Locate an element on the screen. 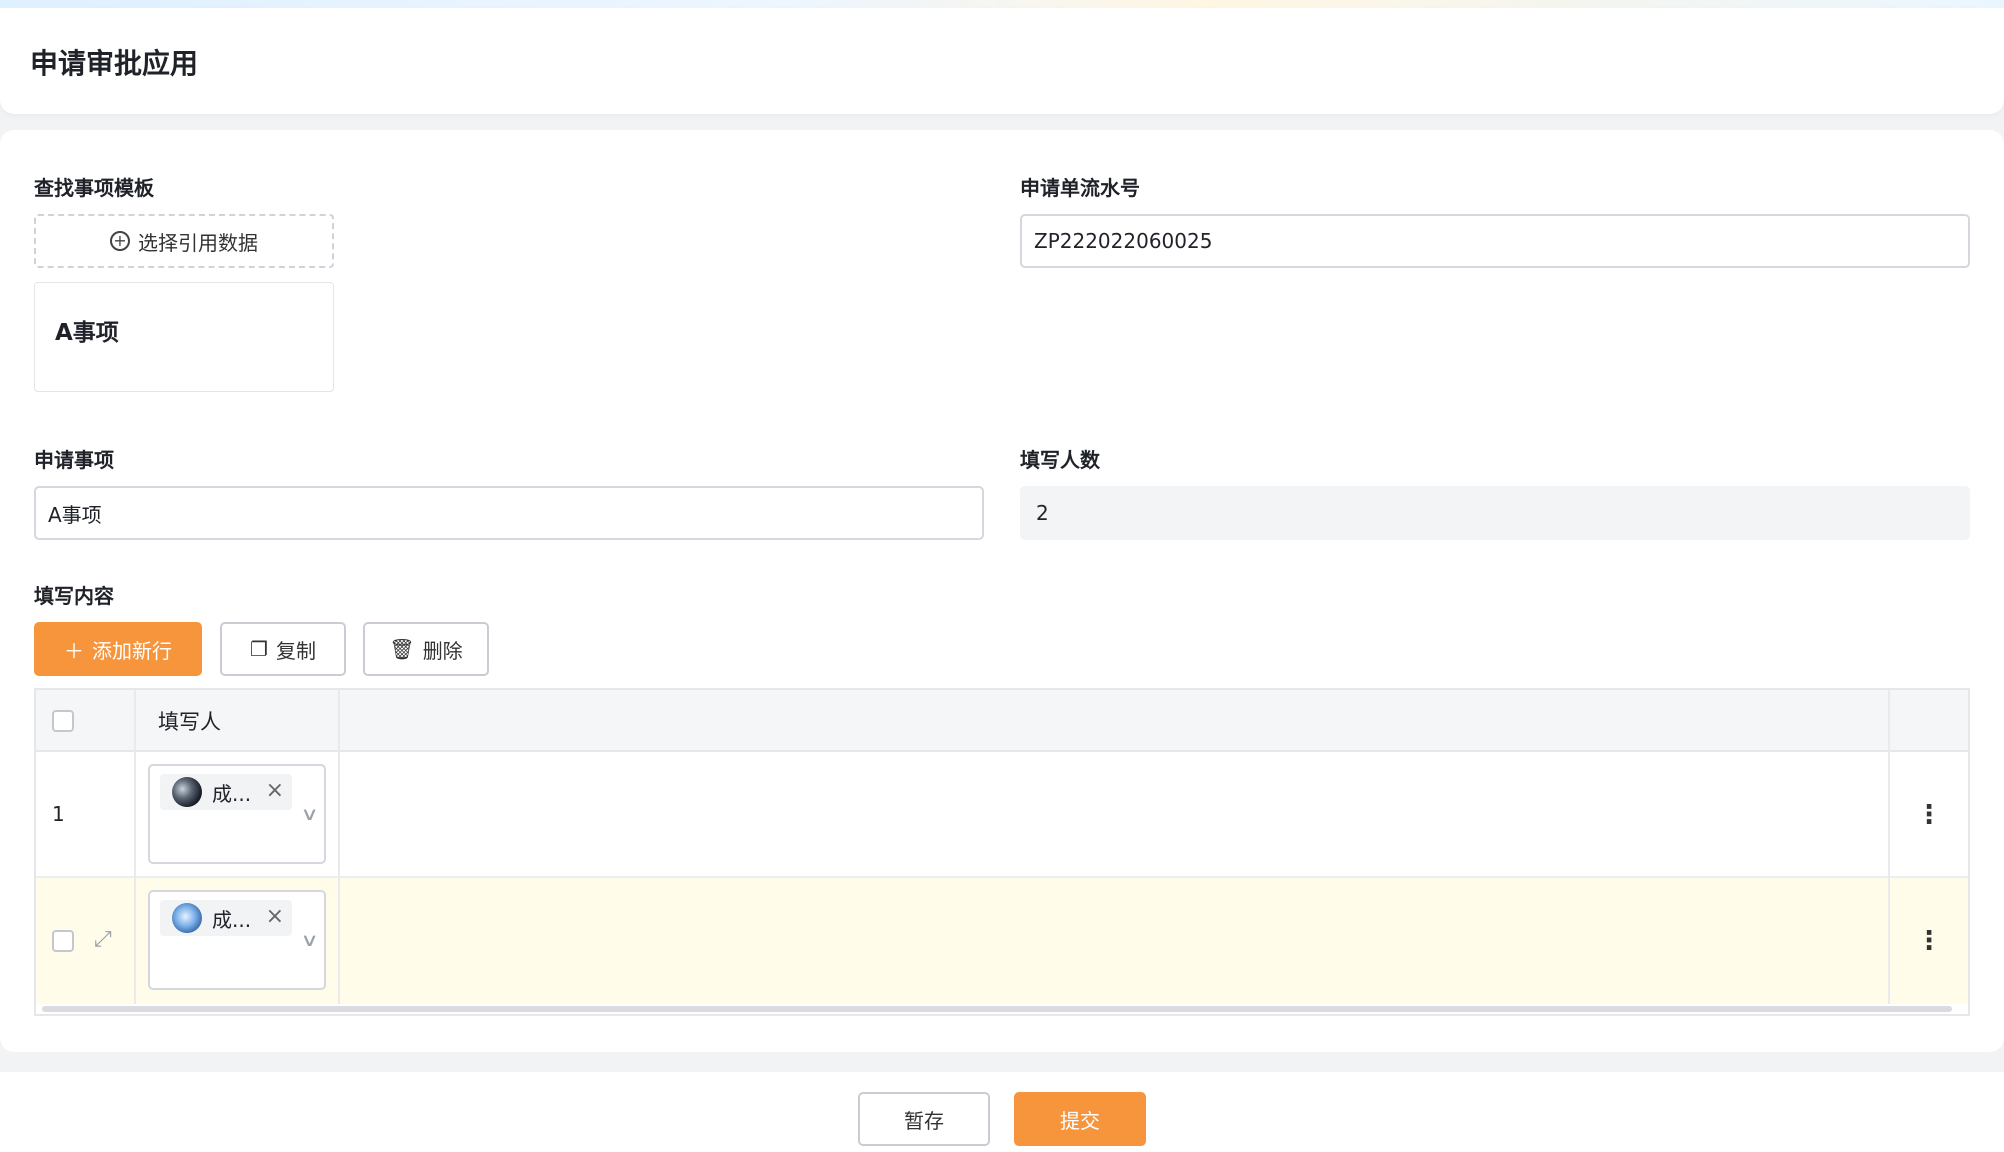 This screenshot has width=2004, height=1152. top-gradient-strip is located at coordinates (1002, 4).